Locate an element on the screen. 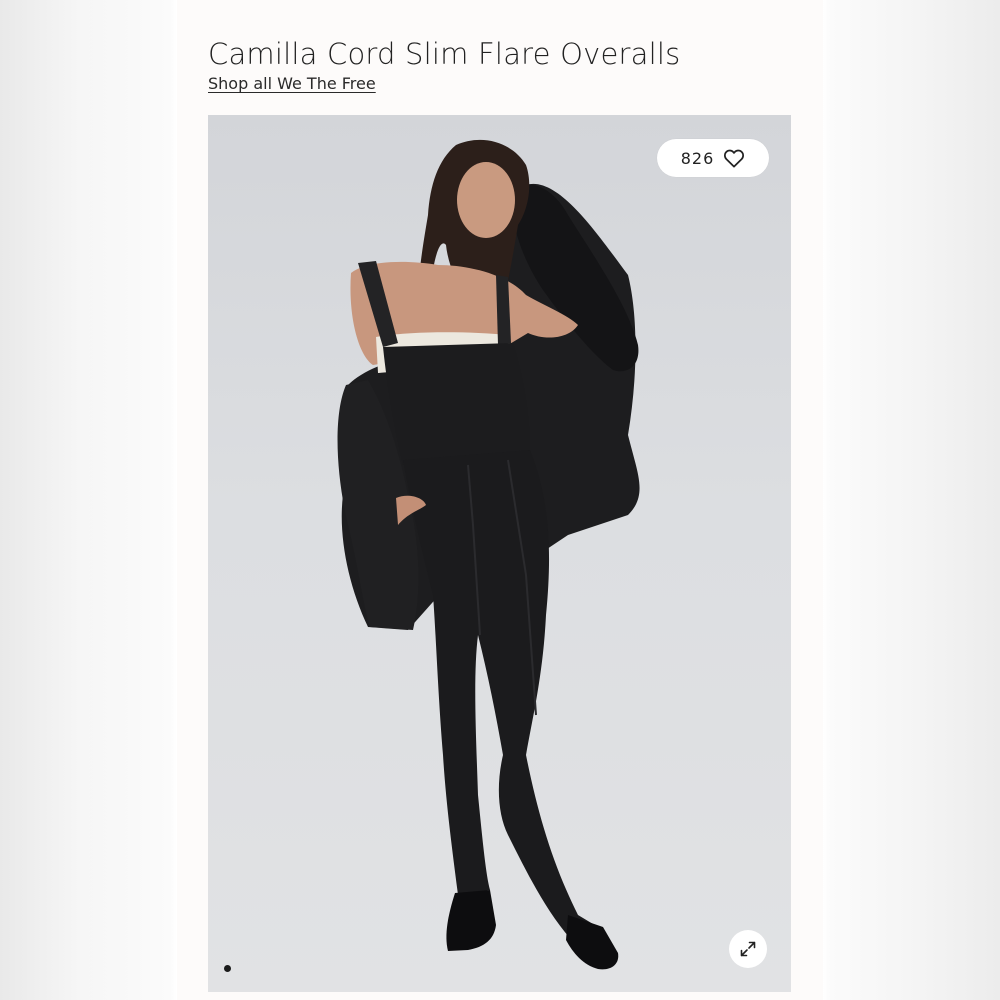  product-title: Camilla Cord Slim Flare Overalls is located at coordinates (444, 54).